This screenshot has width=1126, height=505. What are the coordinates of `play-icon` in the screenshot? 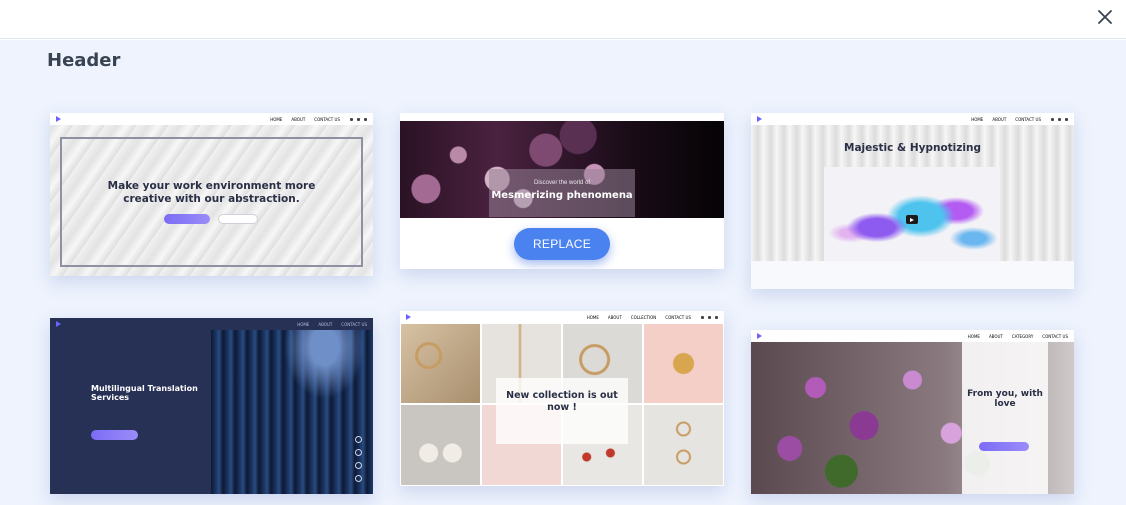 It's located at (912, 219).